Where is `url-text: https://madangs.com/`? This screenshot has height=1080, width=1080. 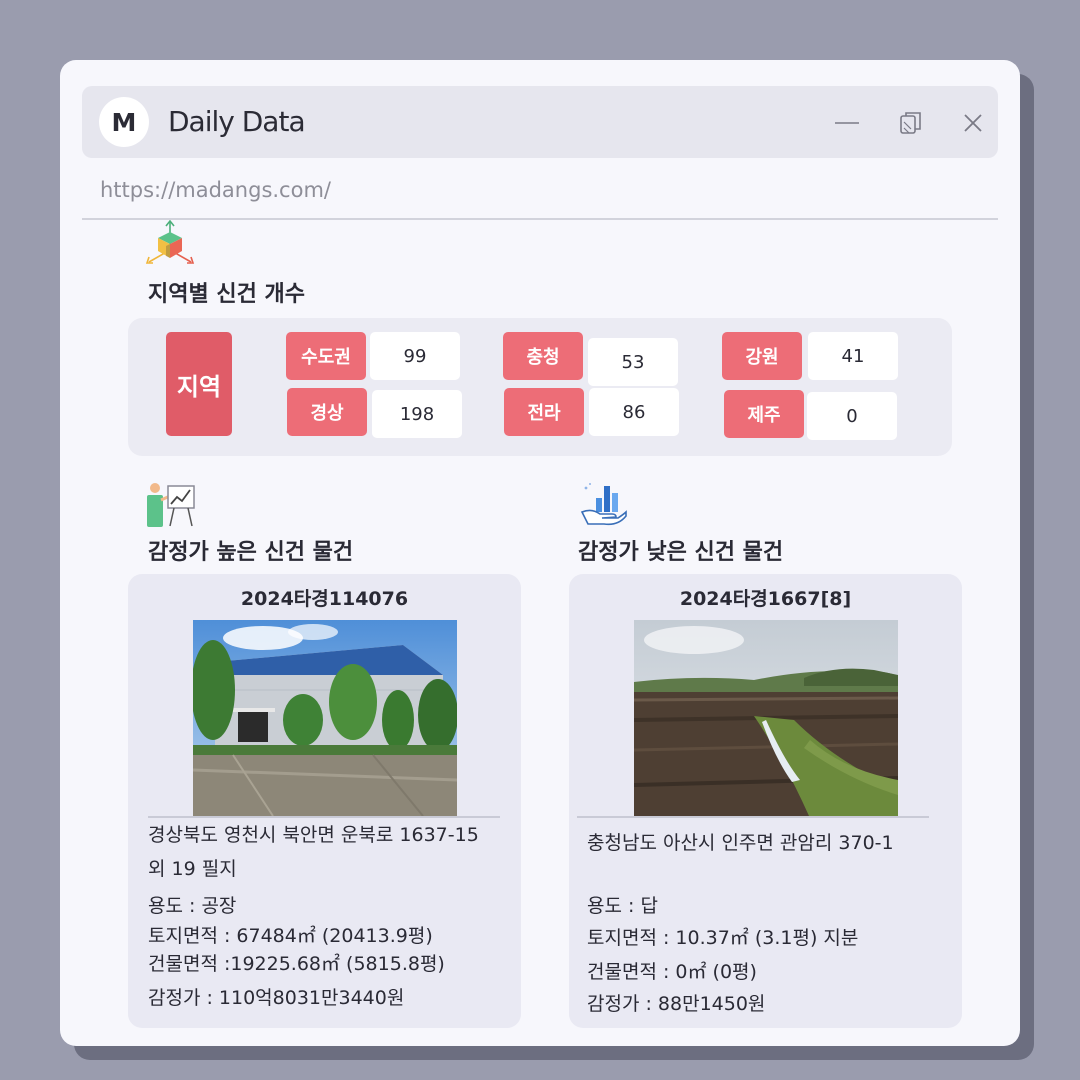 url-text: https://madangs.com/ is located at coordinates (215, 190).